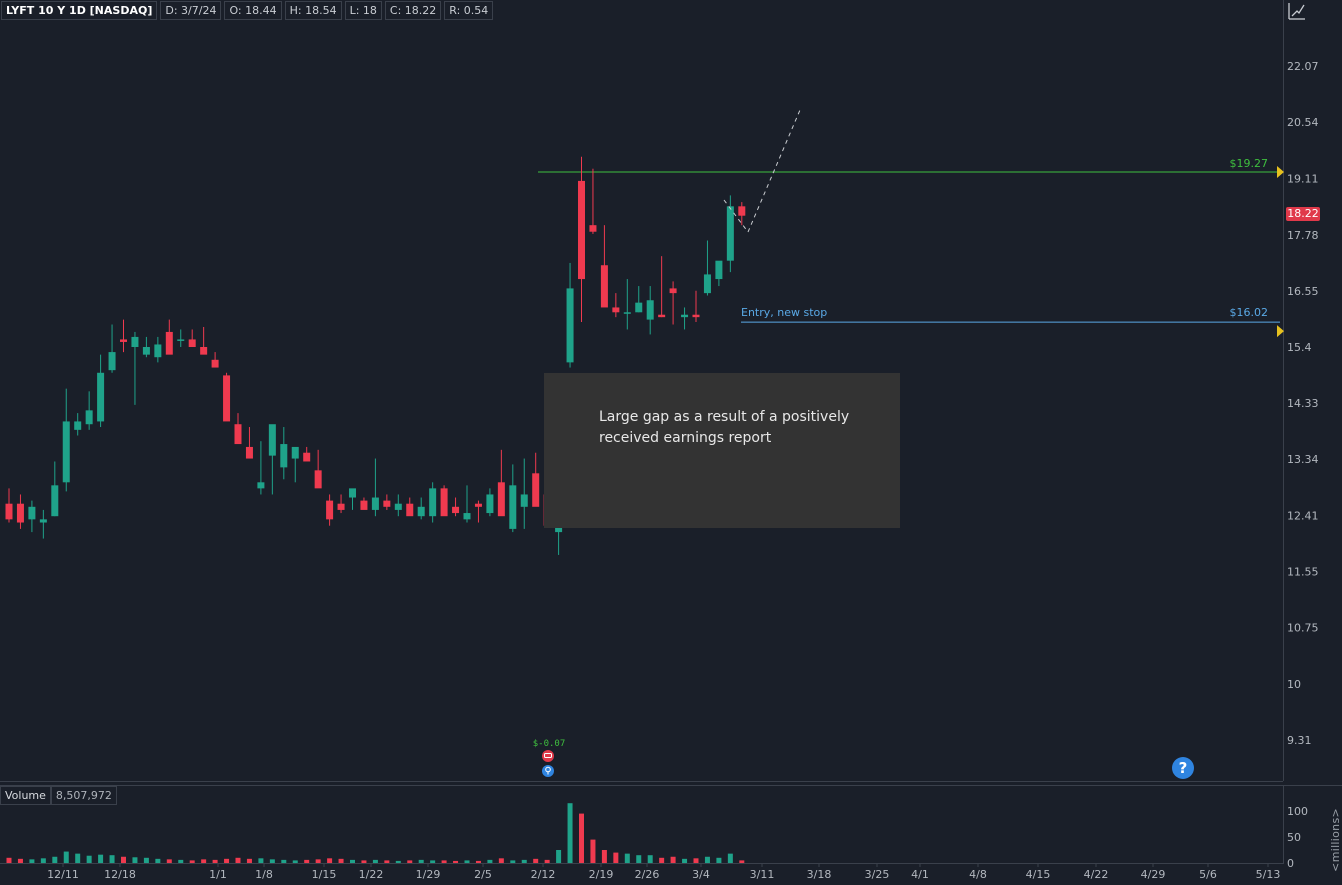 This screenshot has height=885, width=1342. I want to click on help-button: ?, so click(1183, 768).